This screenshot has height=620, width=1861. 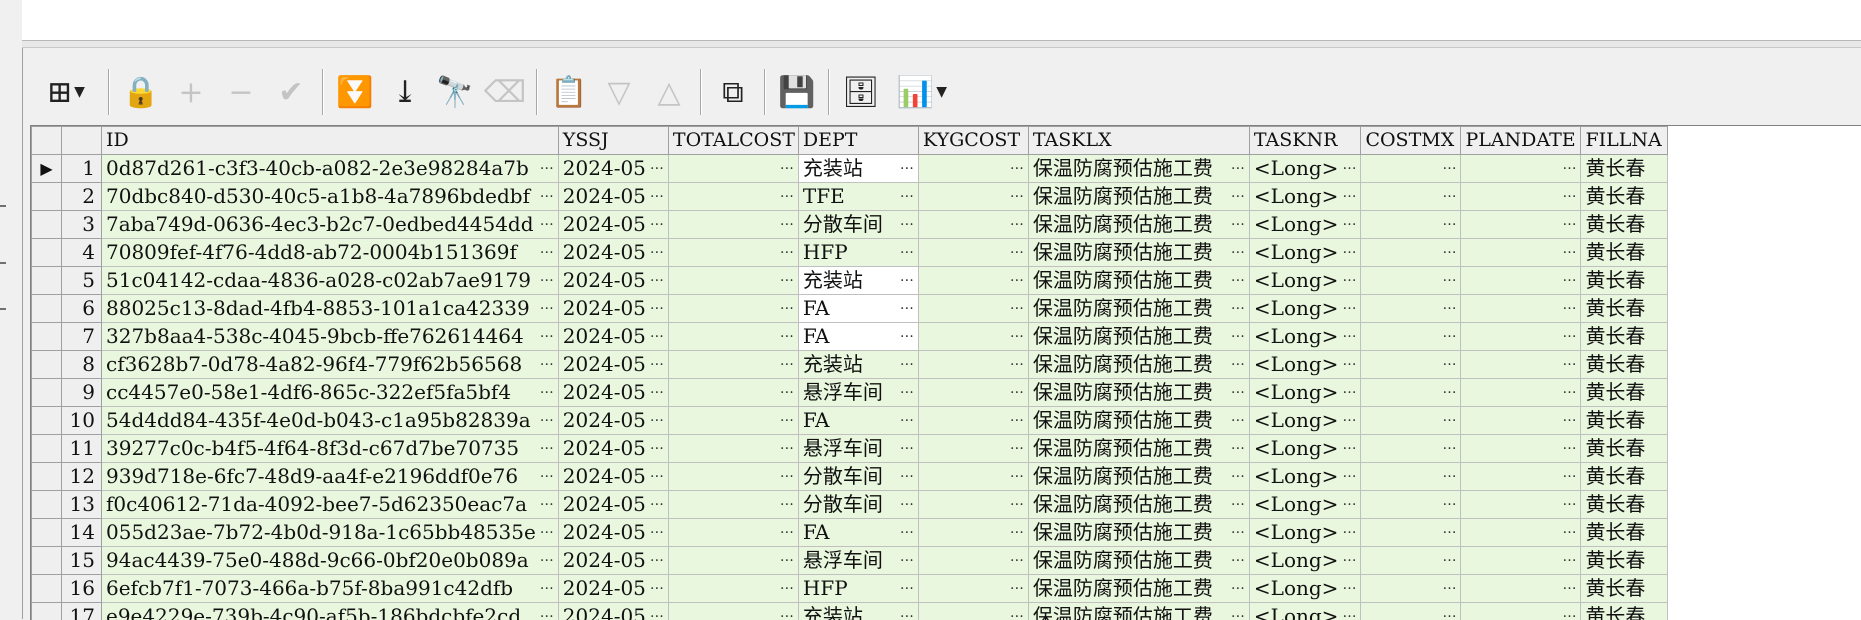 What do you see at coordinates (569, 92) in the screenshot?
I see `copy-button: 📋` at bounding box center [569, 92].